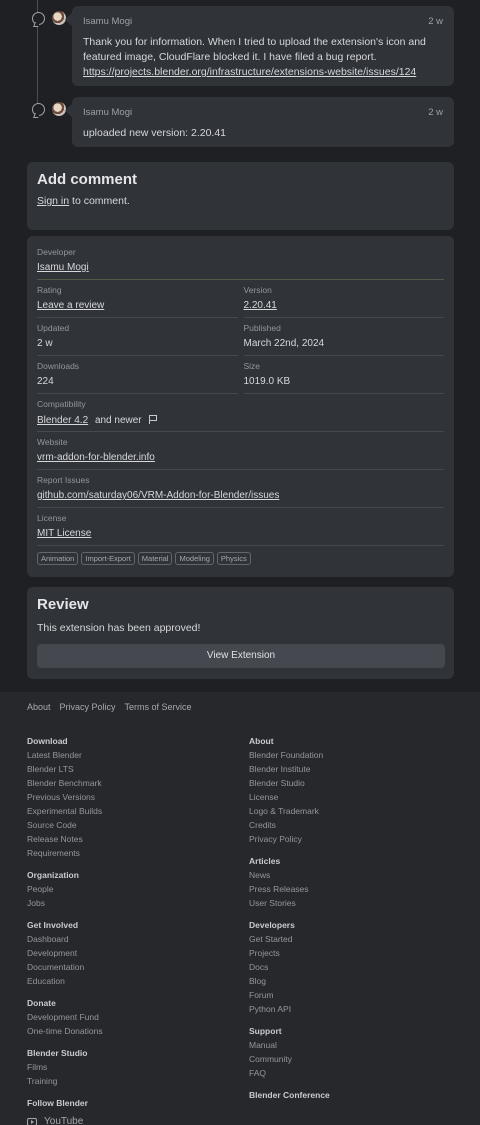  I want to click on footer-link: Docs, so click(289, 967).